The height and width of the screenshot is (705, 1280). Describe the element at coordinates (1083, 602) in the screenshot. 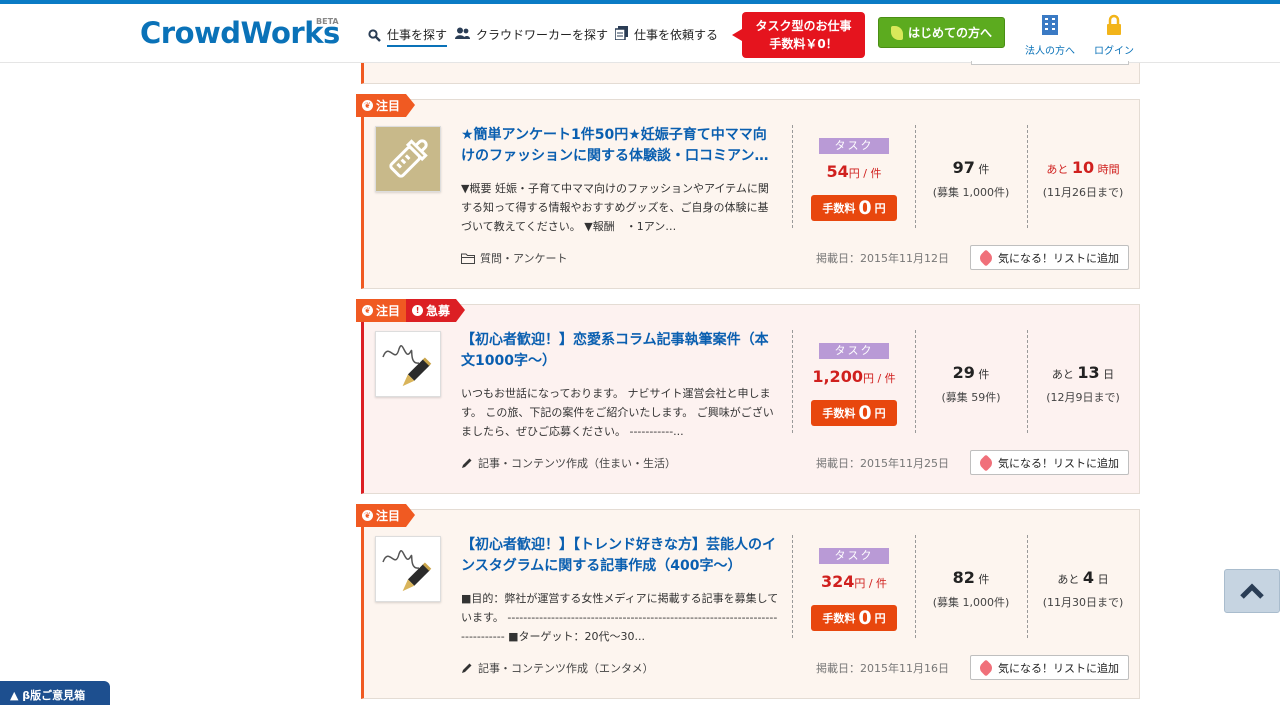

I see `deadline-date: (11月30日まで)` at that location.